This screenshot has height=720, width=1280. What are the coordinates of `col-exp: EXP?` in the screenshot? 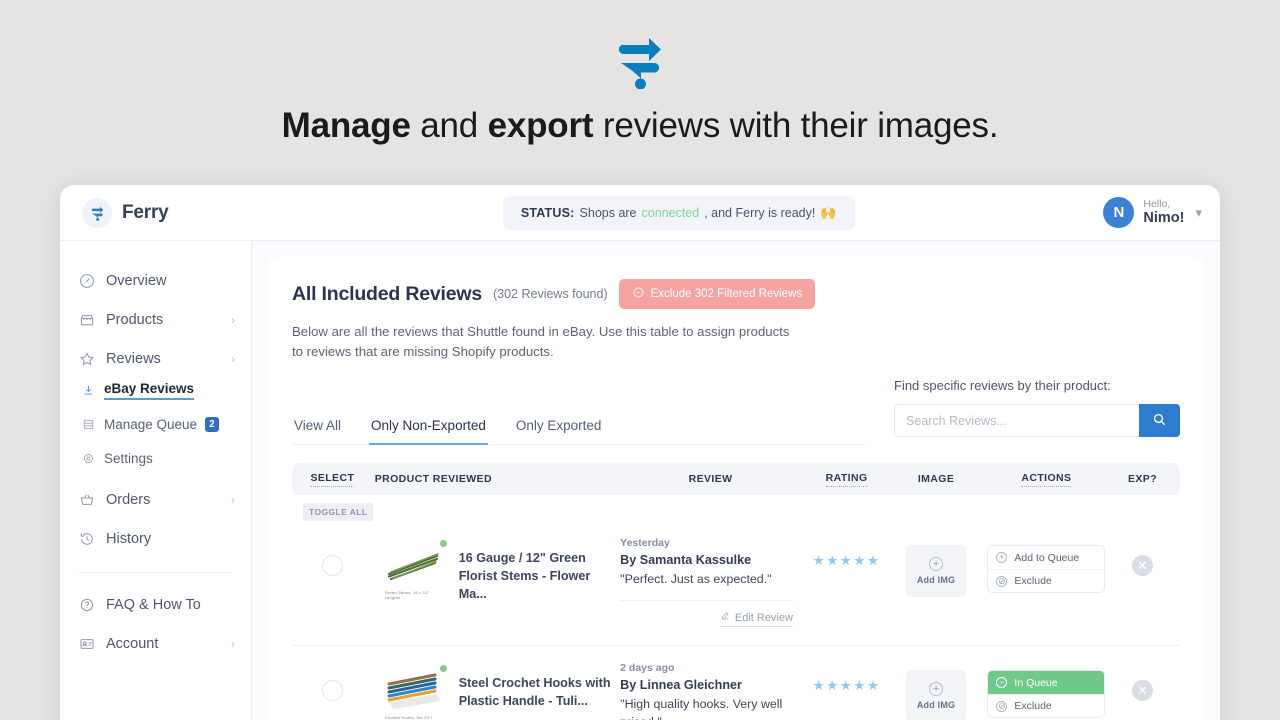 It's located at (1142, 479).